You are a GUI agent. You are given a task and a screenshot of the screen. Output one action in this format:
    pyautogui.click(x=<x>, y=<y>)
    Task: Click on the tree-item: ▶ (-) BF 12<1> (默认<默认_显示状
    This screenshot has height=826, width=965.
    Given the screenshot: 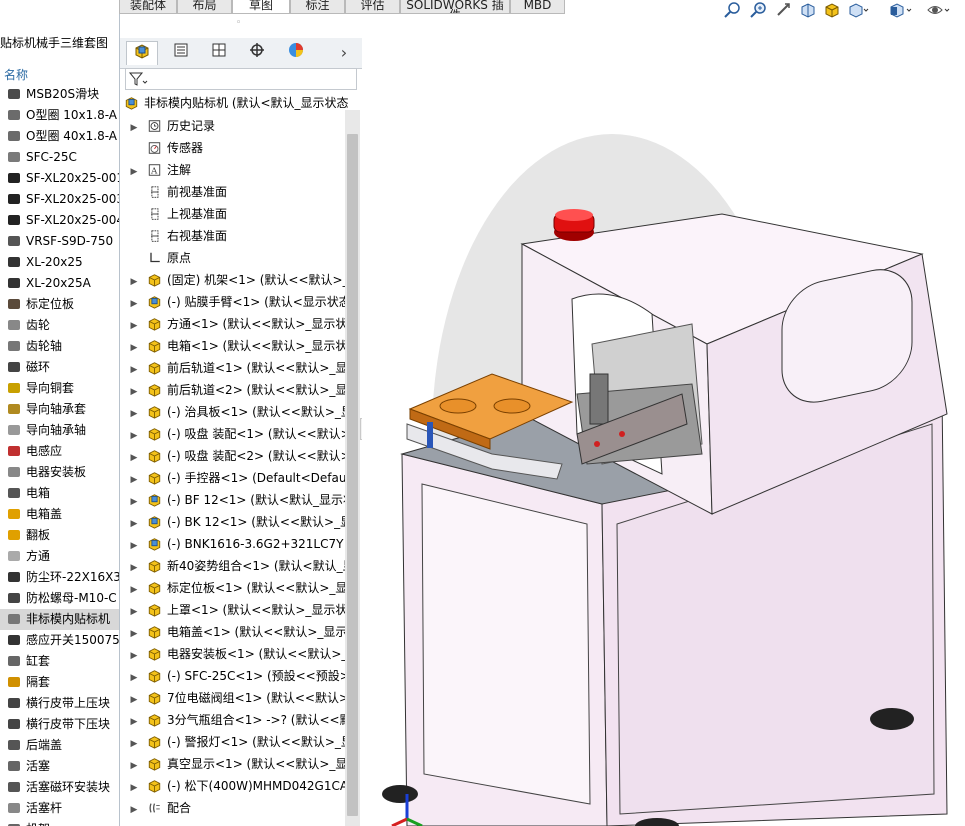 What is the action you would take?
    pyautogui.click(x=233, y=500)
    